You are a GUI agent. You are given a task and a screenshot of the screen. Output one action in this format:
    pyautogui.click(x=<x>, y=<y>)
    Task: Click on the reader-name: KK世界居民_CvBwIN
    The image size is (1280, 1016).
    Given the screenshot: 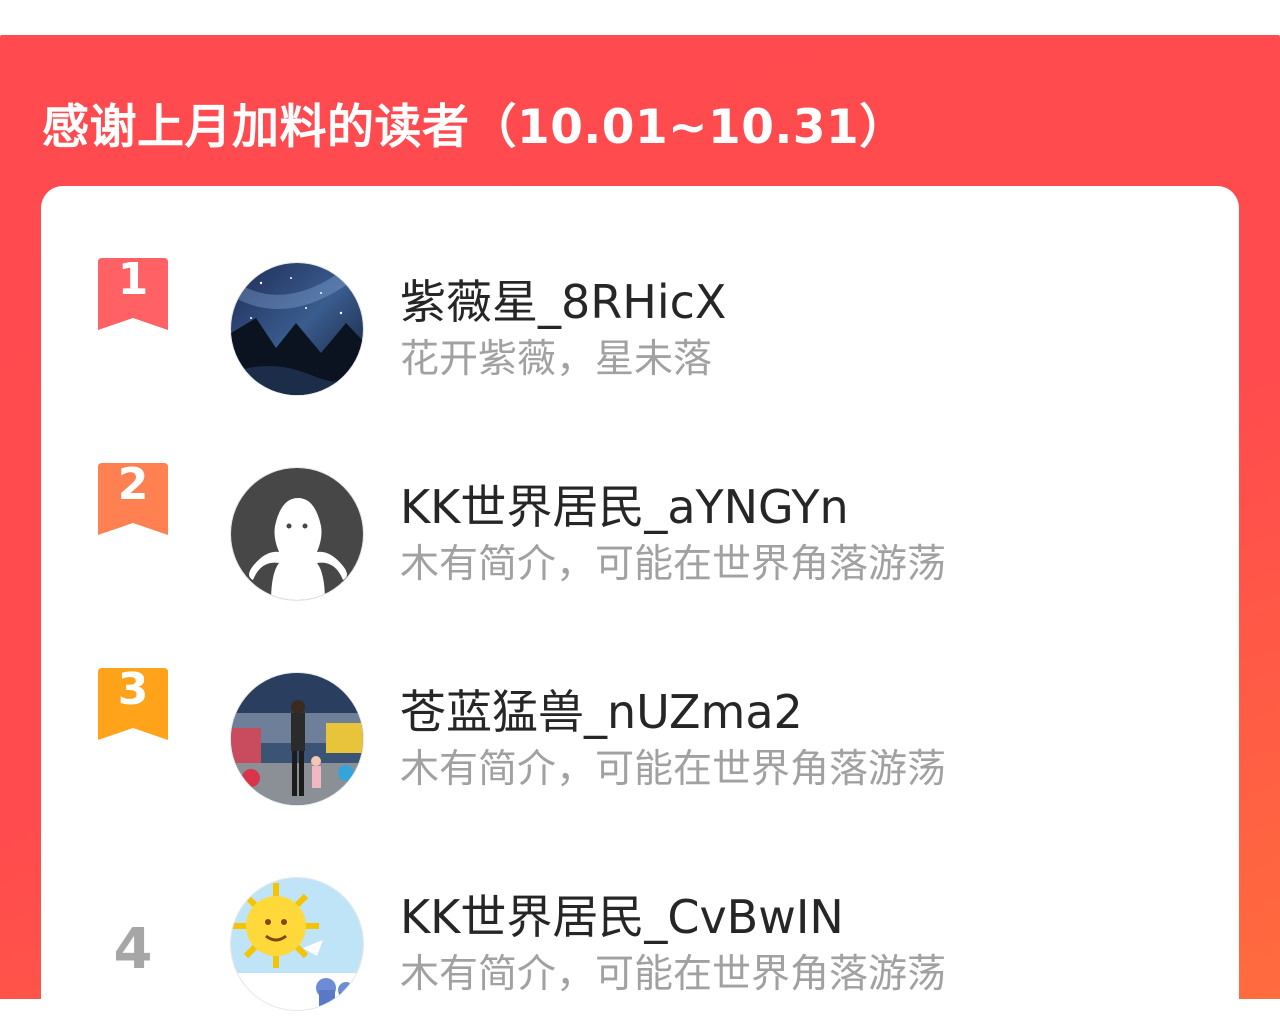 What is the action you would take?
    pyautogui.click(x=622, y=917)
    